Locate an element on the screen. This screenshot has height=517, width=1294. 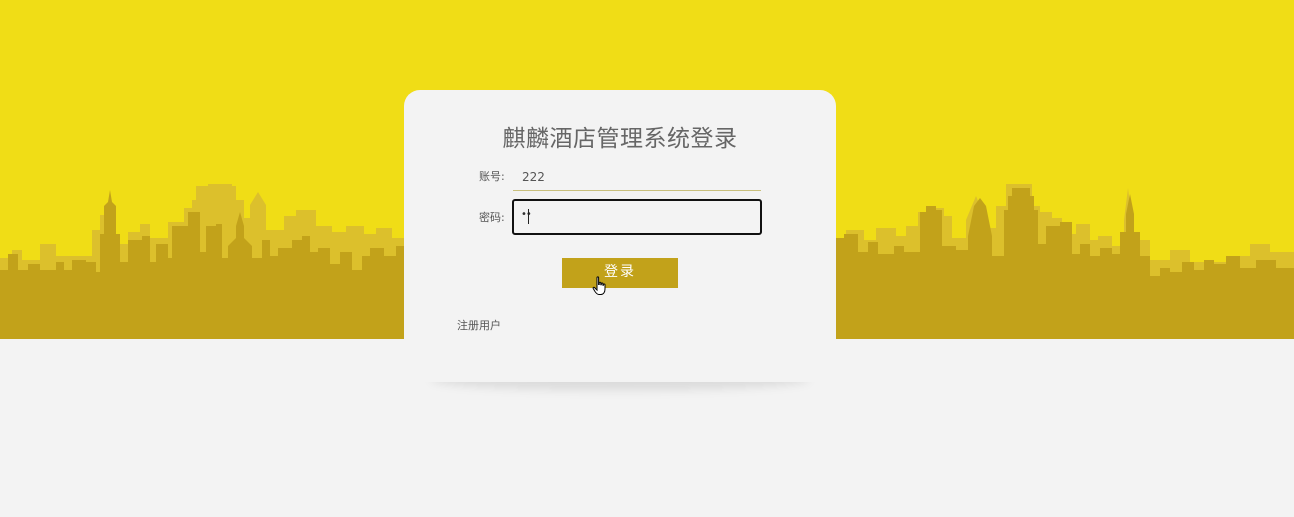
password-mask: •• is located at coordinates (526, 214).